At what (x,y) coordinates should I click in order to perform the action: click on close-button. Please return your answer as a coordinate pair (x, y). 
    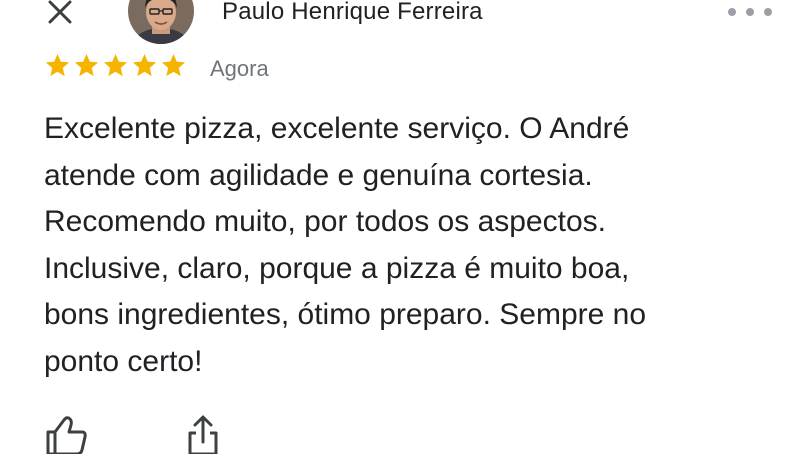
    Looking at the image, I should click on (60, 15).